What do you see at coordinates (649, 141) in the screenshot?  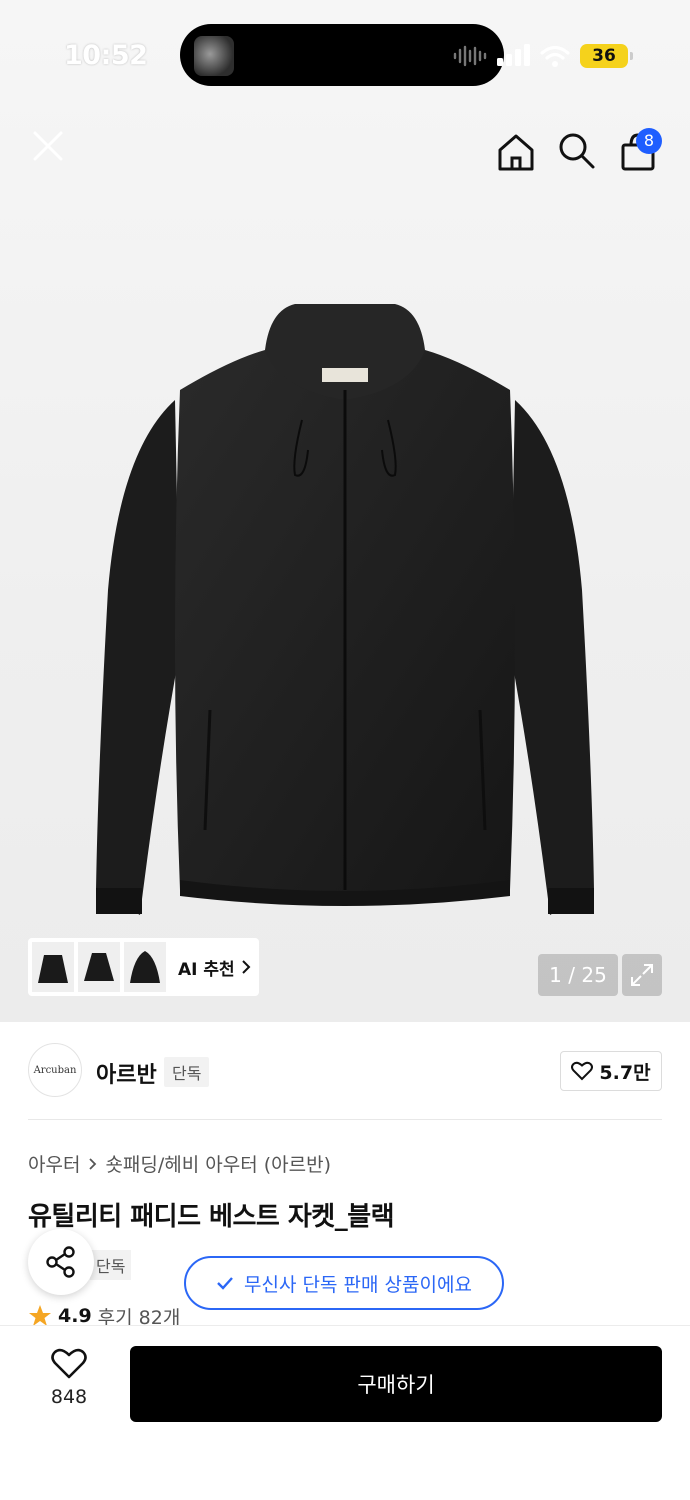 I see `cart-count-badge: 8` at bounding box center [649, 141].